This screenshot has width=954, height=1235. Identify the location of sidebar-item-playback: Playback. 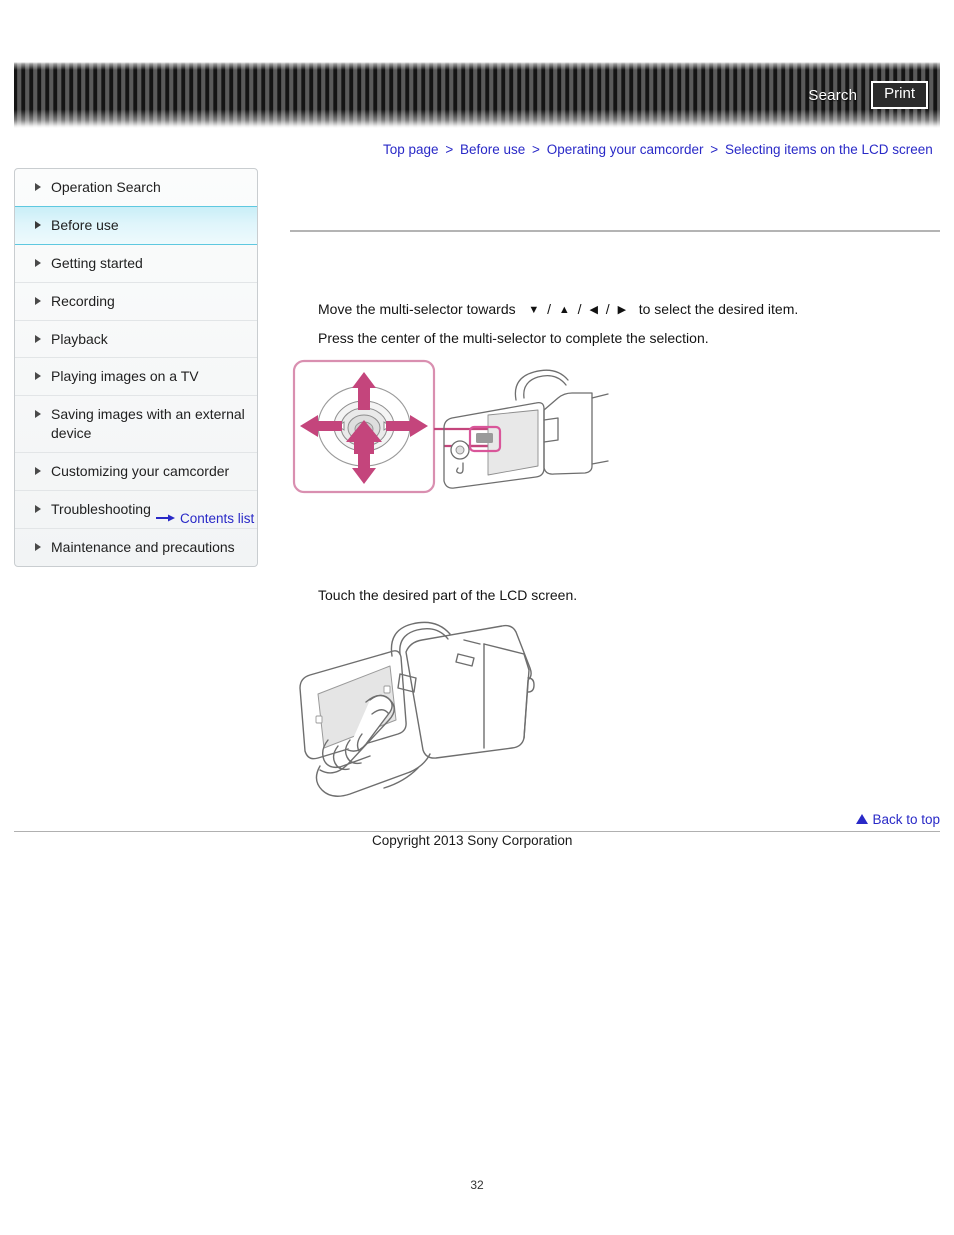
(136, 340).